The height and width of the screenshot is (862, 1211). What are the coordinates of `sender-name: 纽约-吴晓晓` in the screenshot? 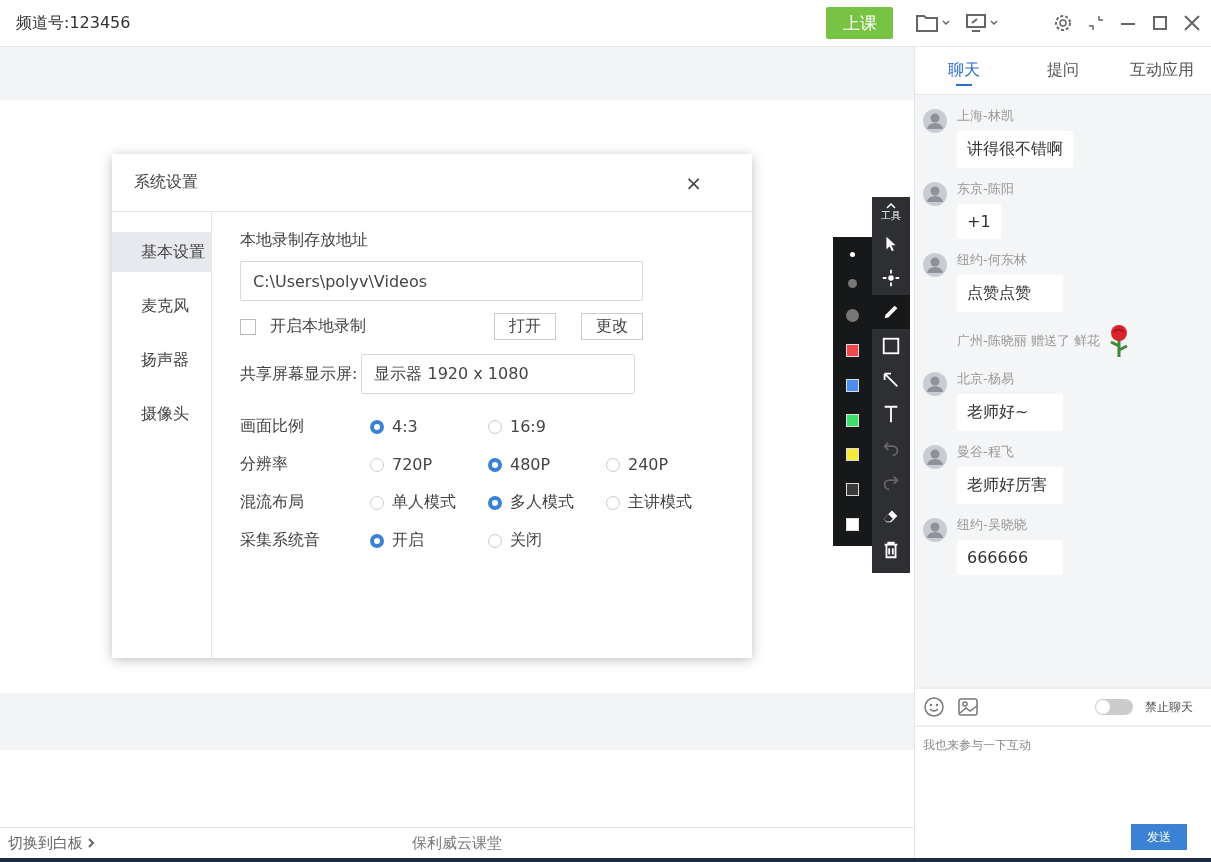 It's located at (992, 525).